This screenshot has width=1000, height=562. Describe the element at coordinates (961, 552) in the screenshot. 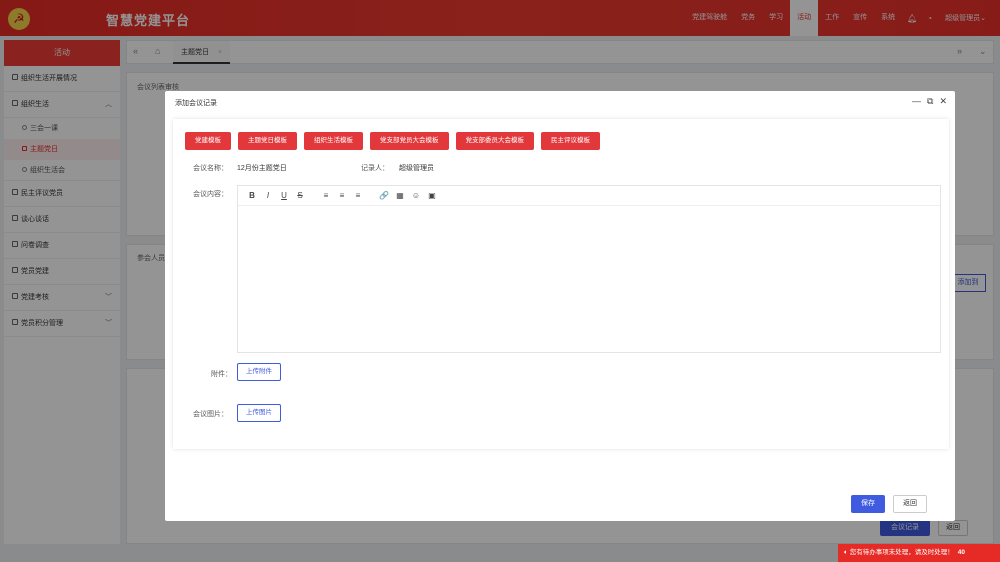

I see `notification-count: 40` at that location.